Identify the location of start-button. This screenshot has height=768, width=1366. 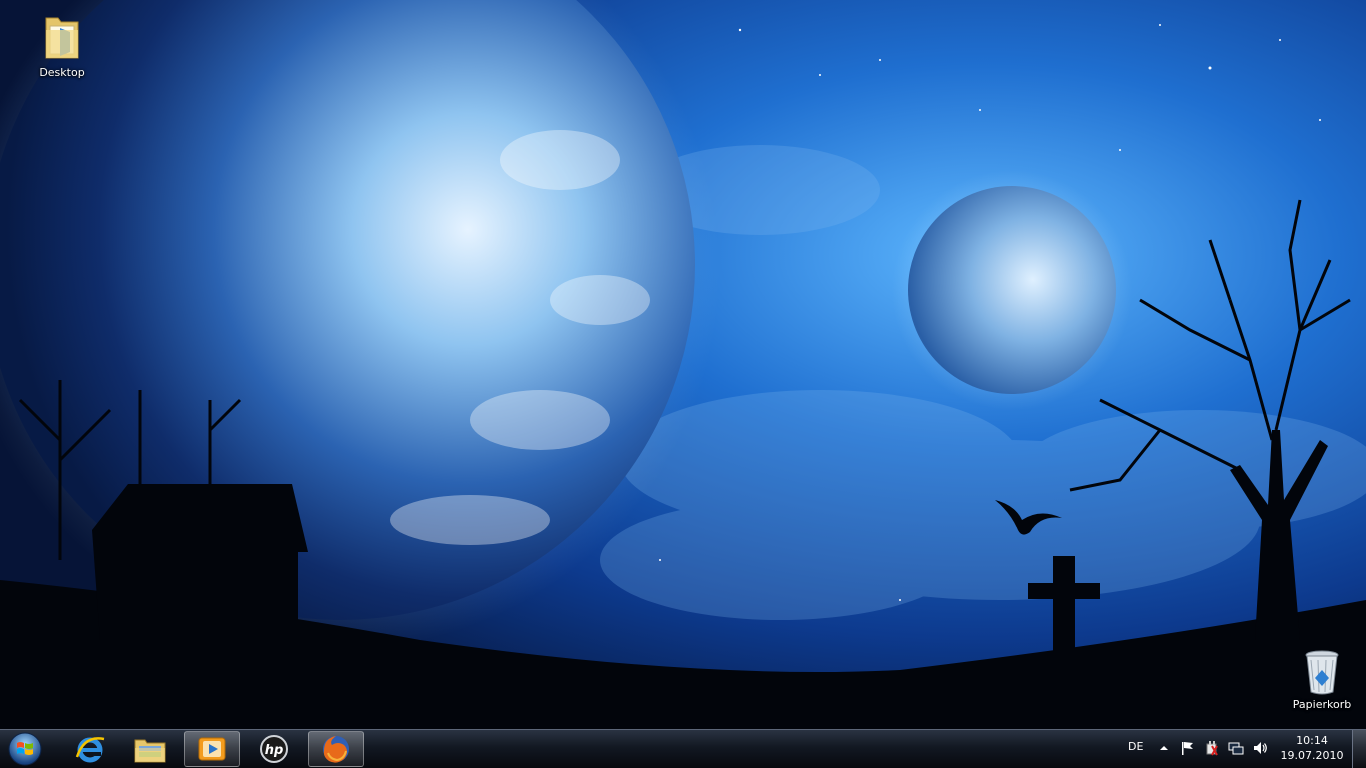
(25, 749).